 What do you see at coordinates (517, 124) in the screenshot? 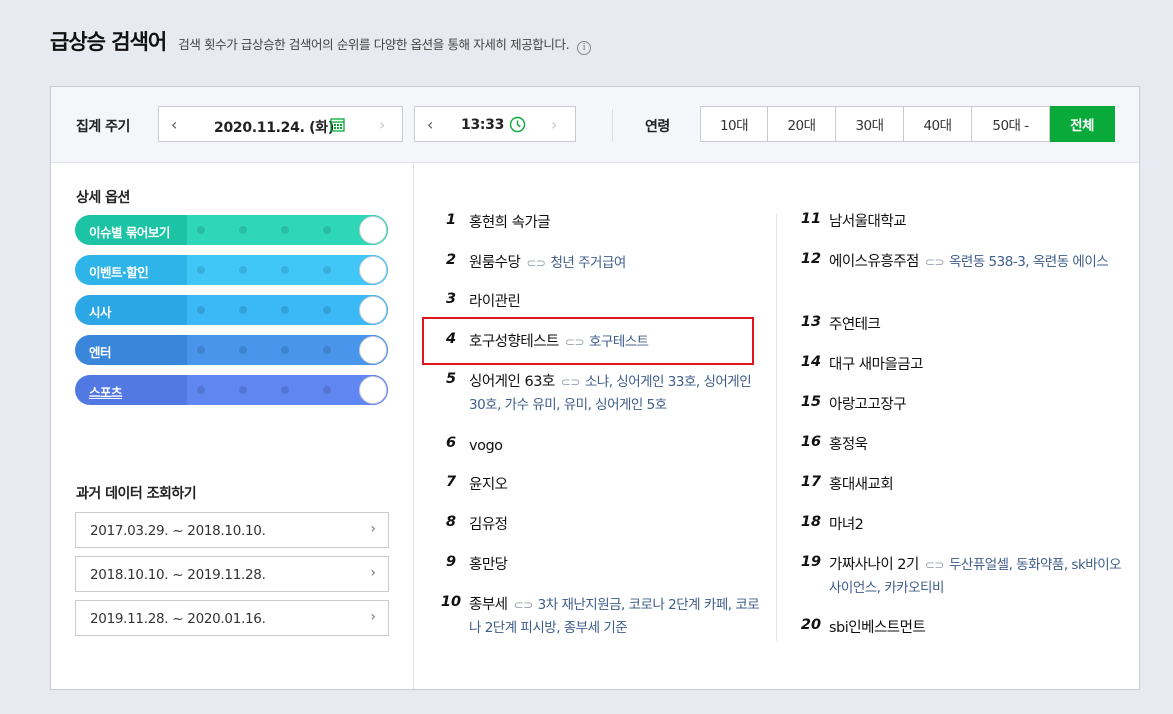
I see `clock-icon` at bounding box center [517, 124].